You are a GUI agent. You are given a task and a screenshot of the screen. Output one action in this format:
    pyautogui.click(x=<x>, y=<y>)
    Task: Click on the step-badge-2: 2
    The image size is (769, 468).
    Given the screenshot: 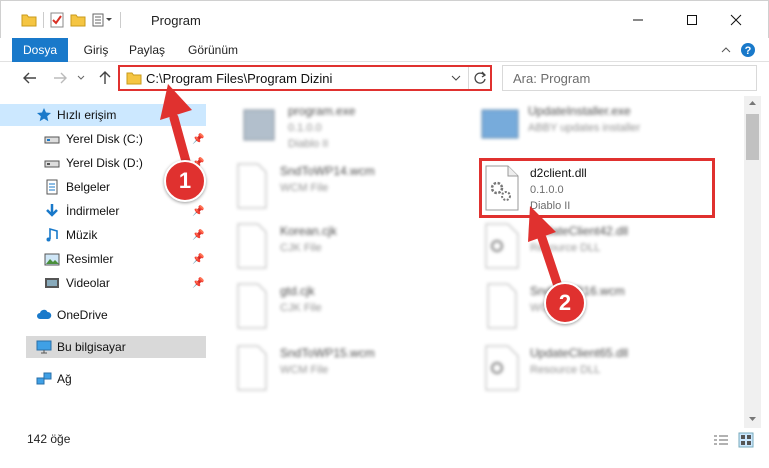 What is the action you would take?
    pyautogui.click(x=565, y=303)
    